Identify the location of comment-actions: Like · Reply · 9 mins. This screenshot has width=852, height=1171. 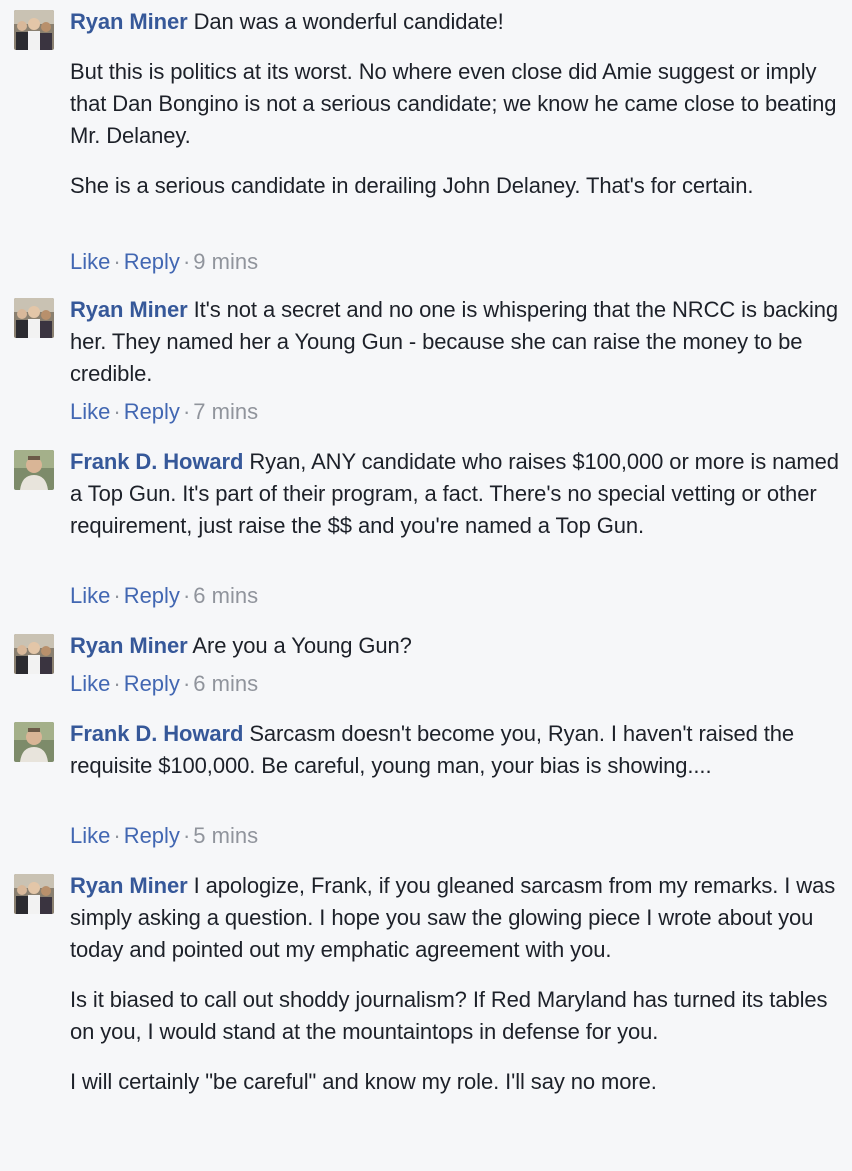
(164, 262).